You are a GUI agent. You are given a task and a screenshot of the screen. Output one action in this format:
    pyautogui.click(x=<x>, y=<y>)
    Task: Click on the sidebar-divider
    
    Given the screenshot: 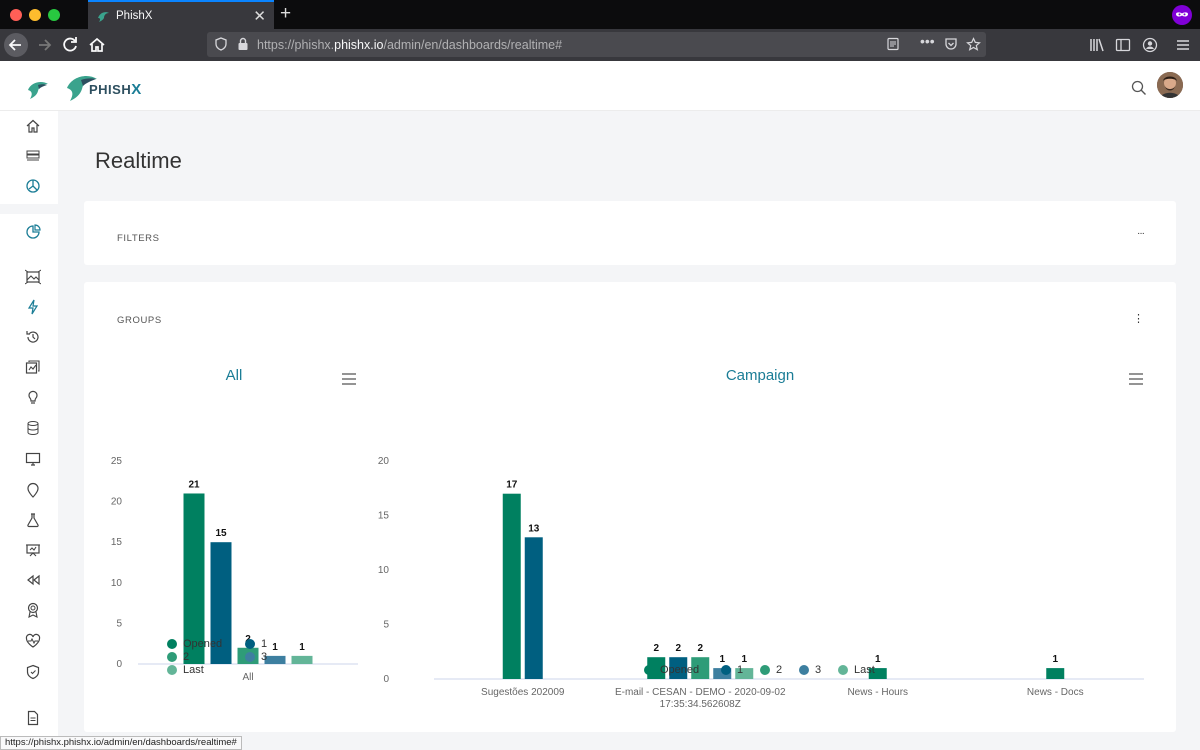 What is the action you would take?
    pyautogui.click(x=29, y=209)
    